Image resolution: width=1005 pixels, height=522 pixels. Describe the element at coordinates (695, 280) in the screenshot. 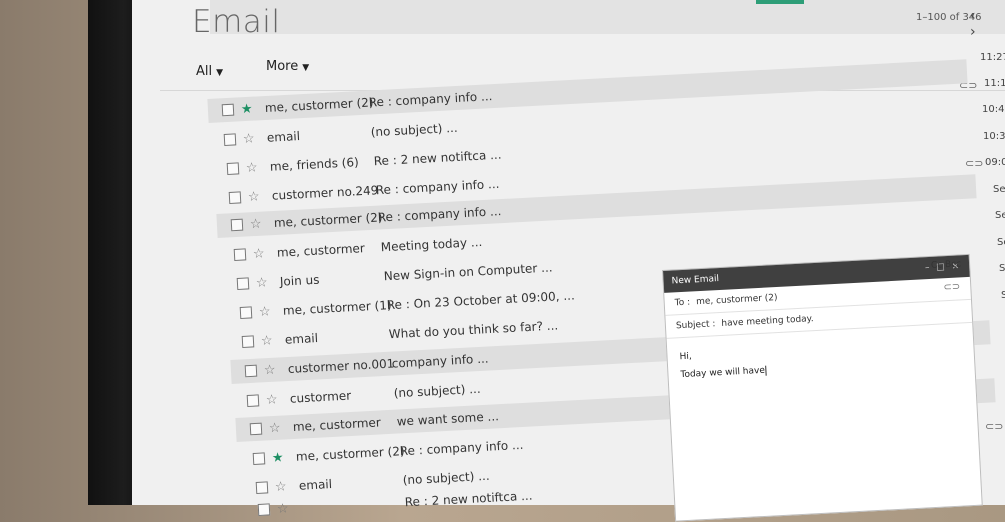

I see `compose-title: New Email` at that location.